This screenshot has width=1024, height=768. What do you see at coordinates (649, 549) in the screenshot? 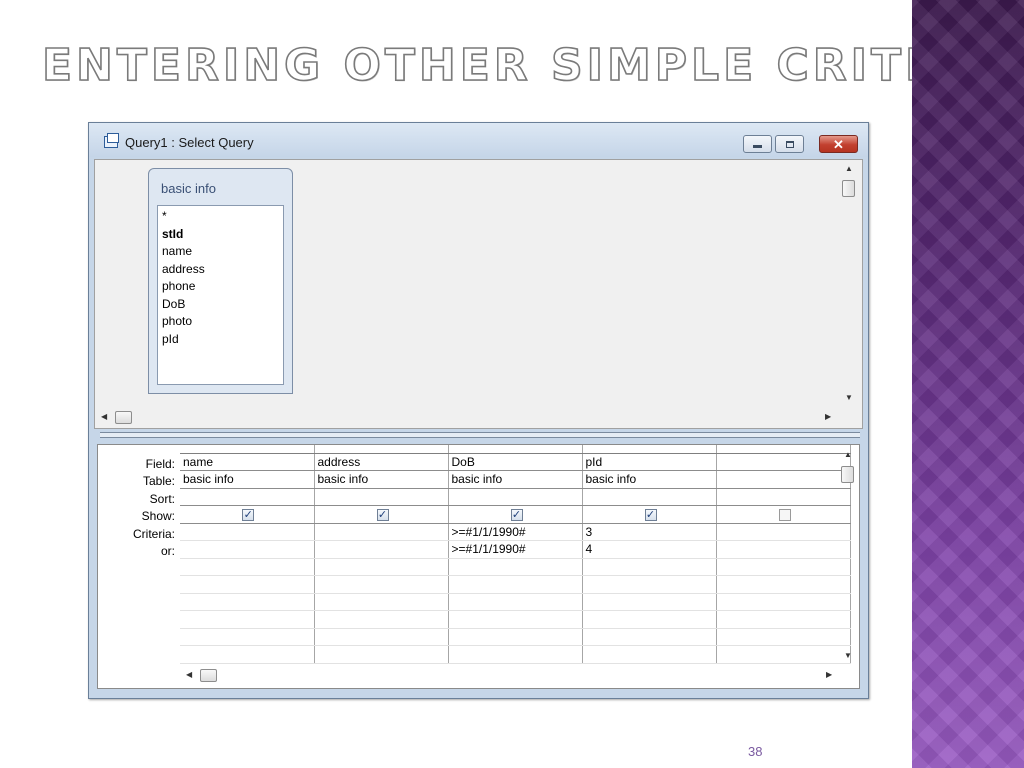
I see `or-cell: 4` at bounding box center [649, 549].